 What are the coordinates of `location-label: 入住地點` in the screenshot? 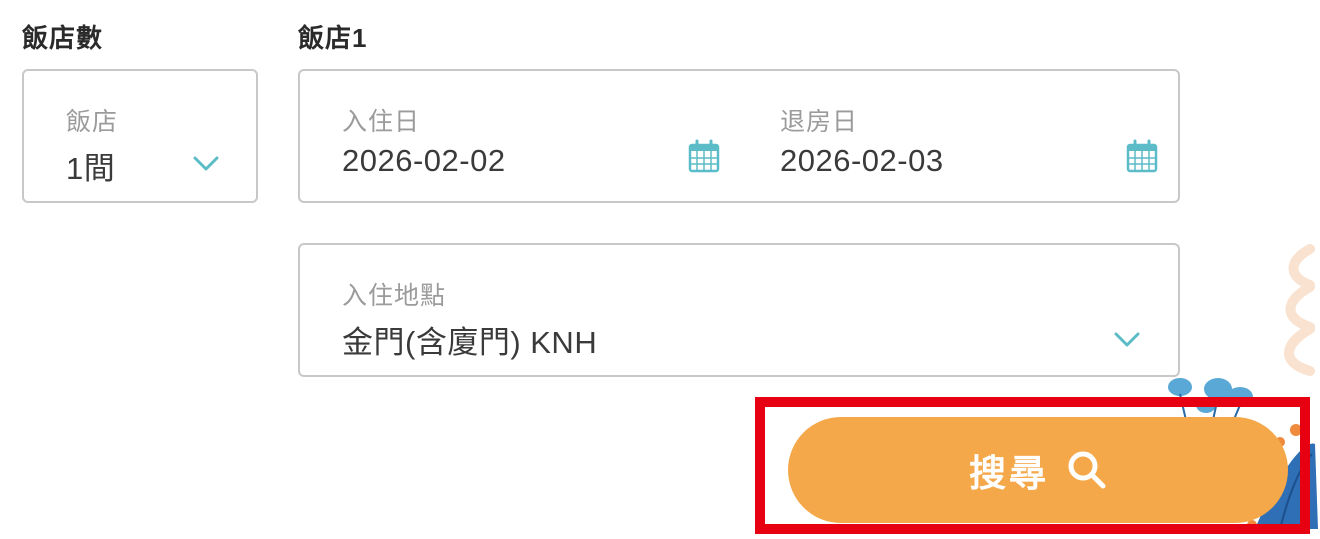 It's located at (394, 296).